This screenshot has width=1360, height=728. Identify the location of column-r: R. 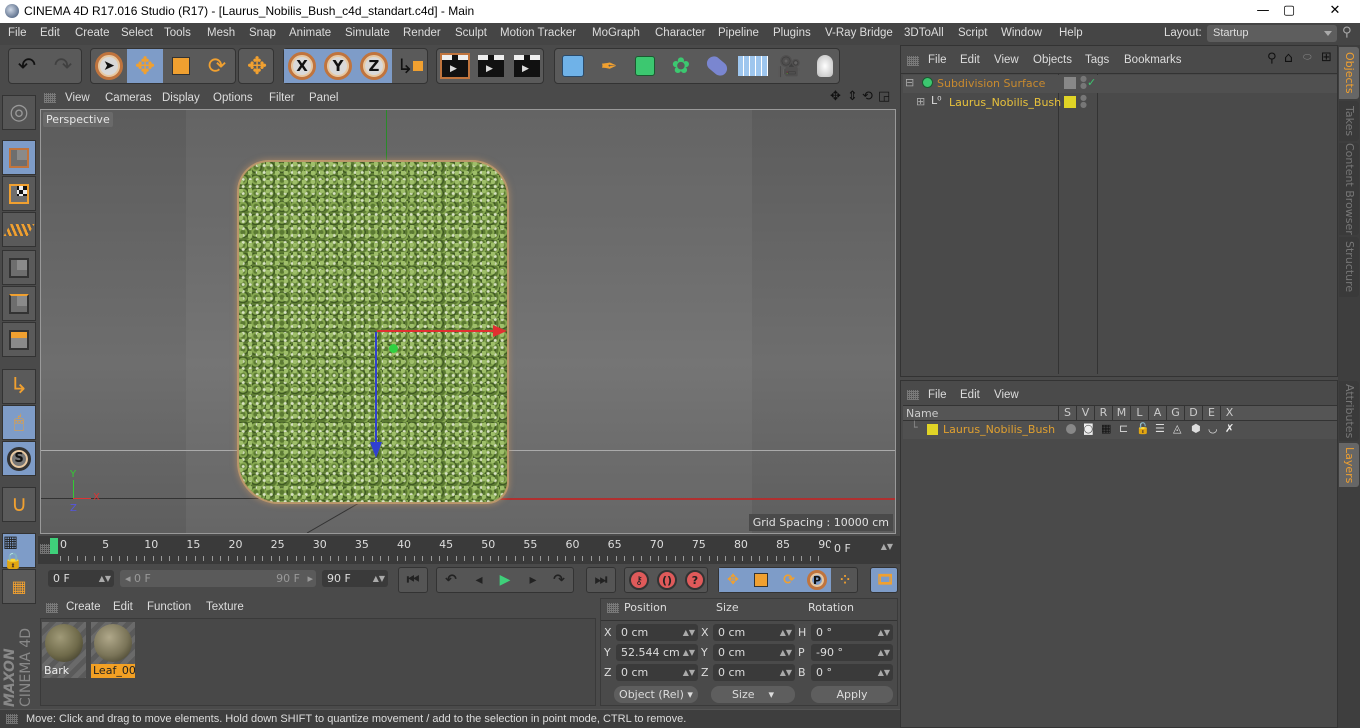
(1103, 413).